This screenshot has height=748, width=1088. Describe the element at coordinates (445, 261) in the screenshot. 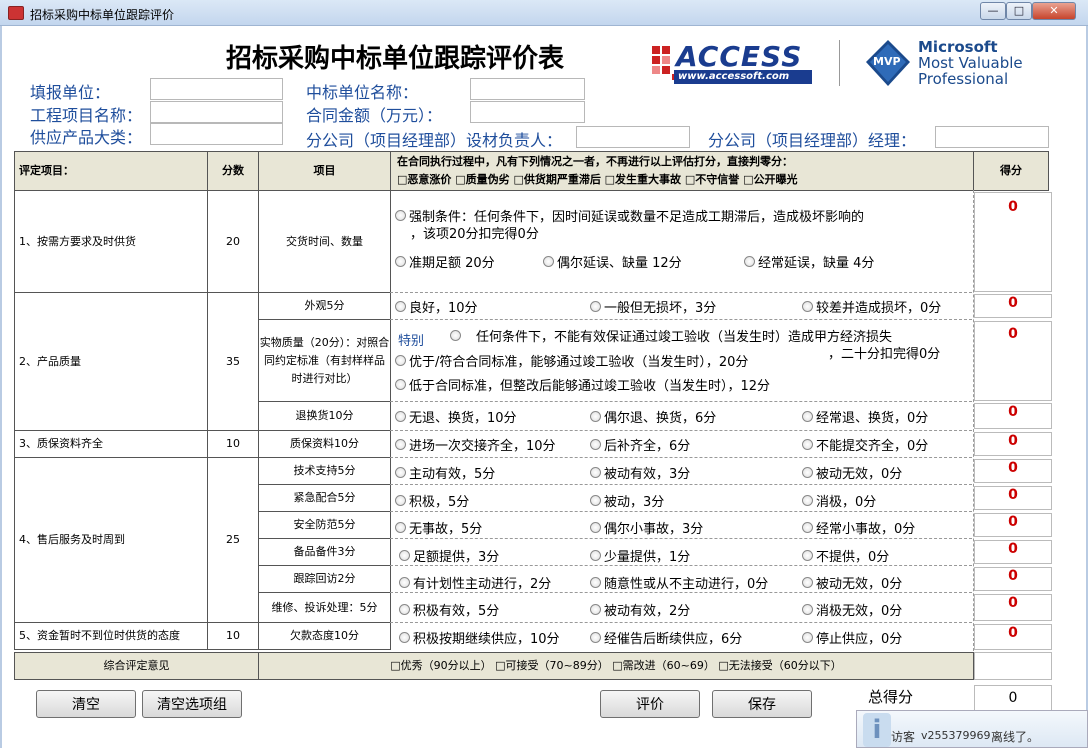

I see `option-delivery-on-time: 准期足额 20分` at that location.